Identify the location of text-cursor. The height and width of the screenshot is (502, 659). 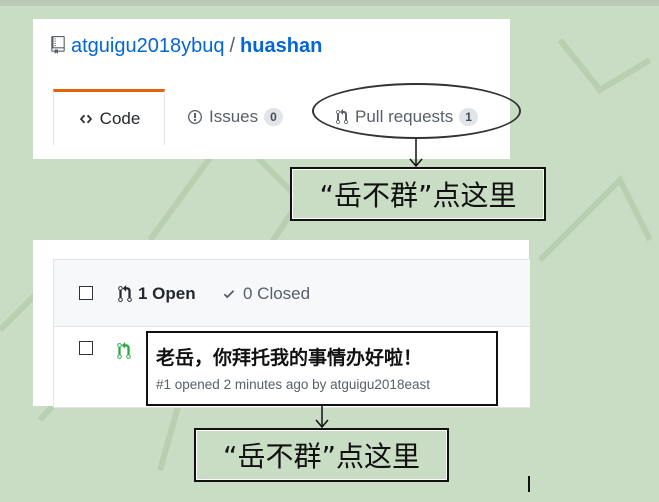
(529, 484).